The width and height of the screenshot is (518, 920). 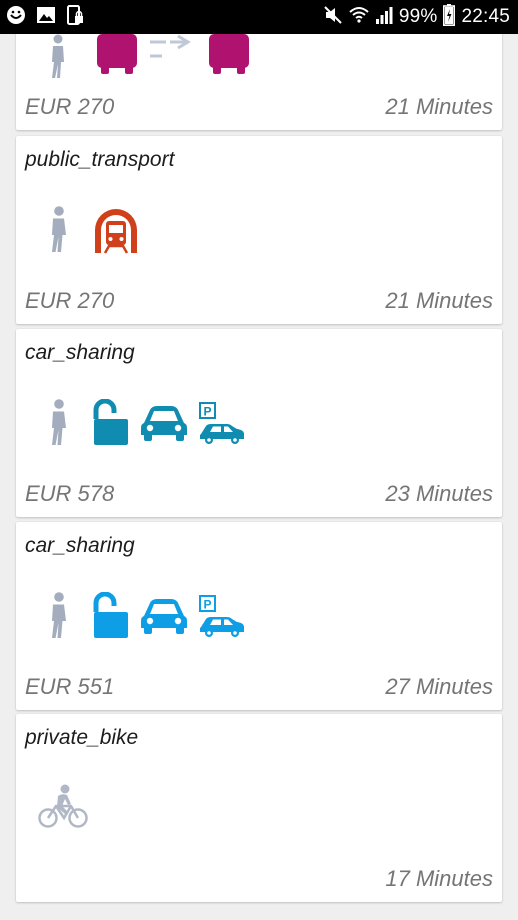 What do you see at coordinates (449, 17) in the screenshot?
I see `battery-charging-icon` at bounding box center [449, 17].